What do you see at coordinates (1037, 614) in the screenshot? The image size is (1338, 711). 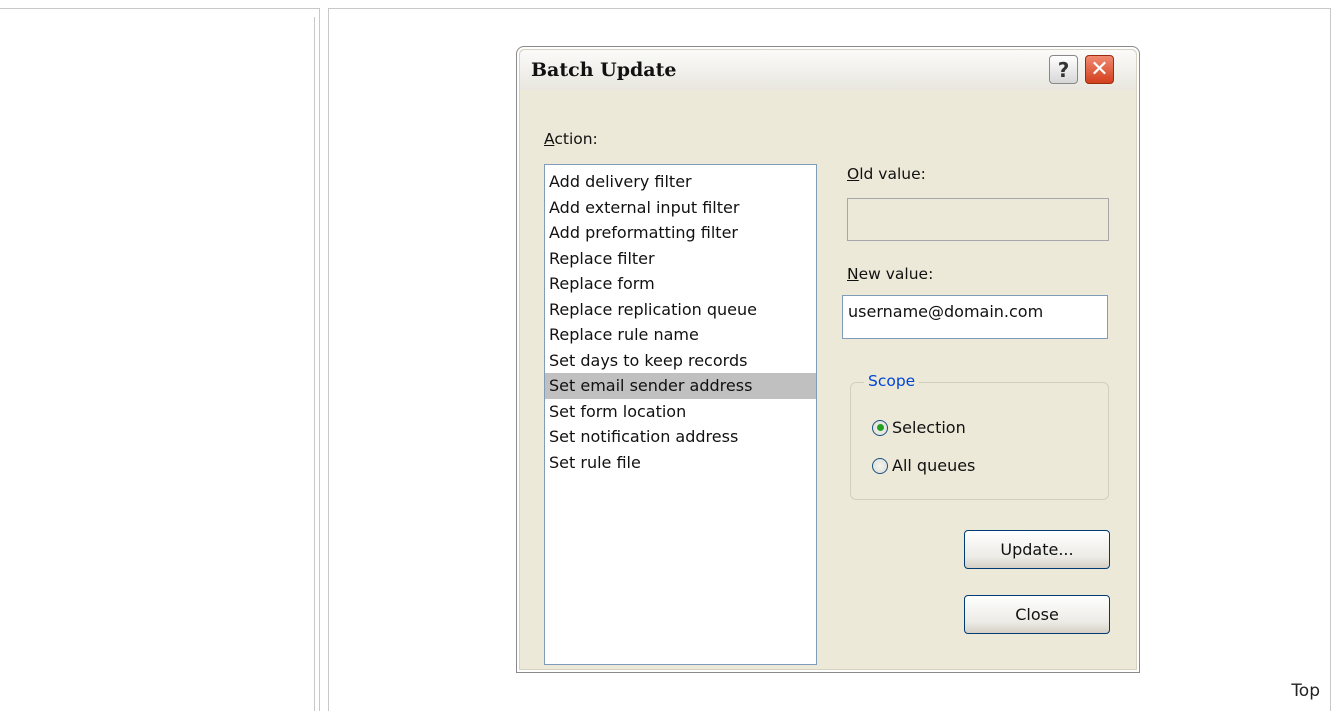 I see `close-button: Close` at bounding box center [1037, 614].